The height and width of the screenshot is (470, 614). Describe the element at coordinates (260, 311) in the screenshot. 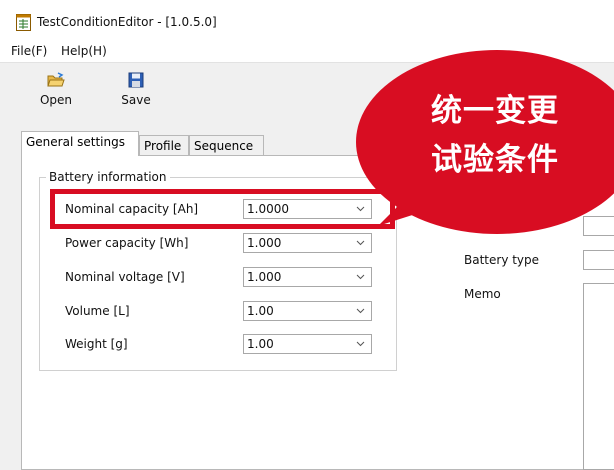

I see `volume-value: 1.00` at that location.